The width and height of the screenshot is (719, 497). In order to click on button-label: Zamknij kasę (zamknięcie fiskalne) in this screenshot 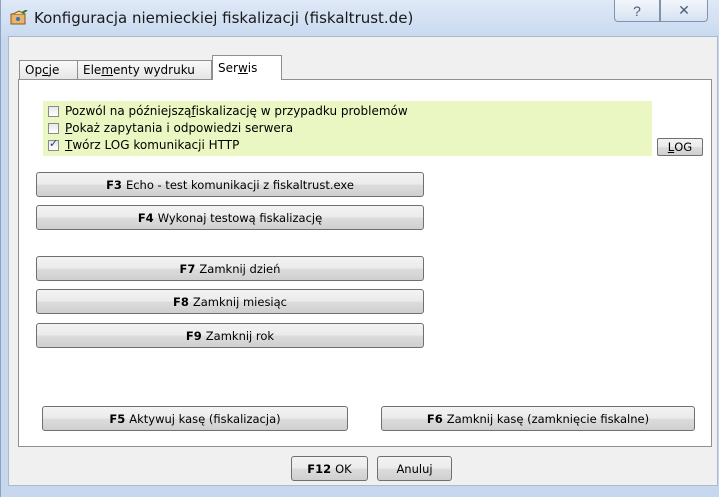, I will do `click(548, 418)`.